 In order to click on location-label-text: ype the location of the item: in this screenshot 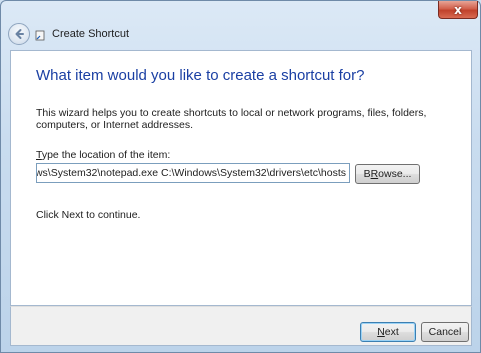, I will do `click(106, 155)`.